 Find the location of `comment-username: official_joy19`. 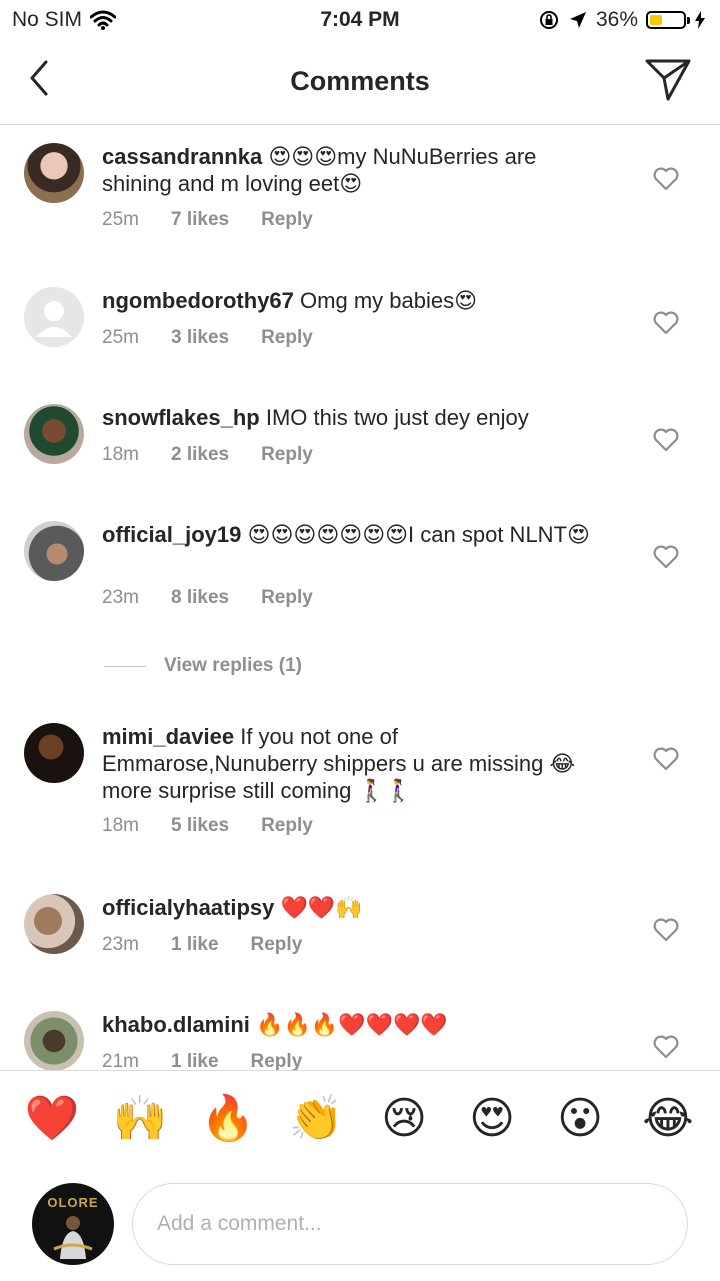

comment-username: official_joy19 is located at coordinates (171, 534).